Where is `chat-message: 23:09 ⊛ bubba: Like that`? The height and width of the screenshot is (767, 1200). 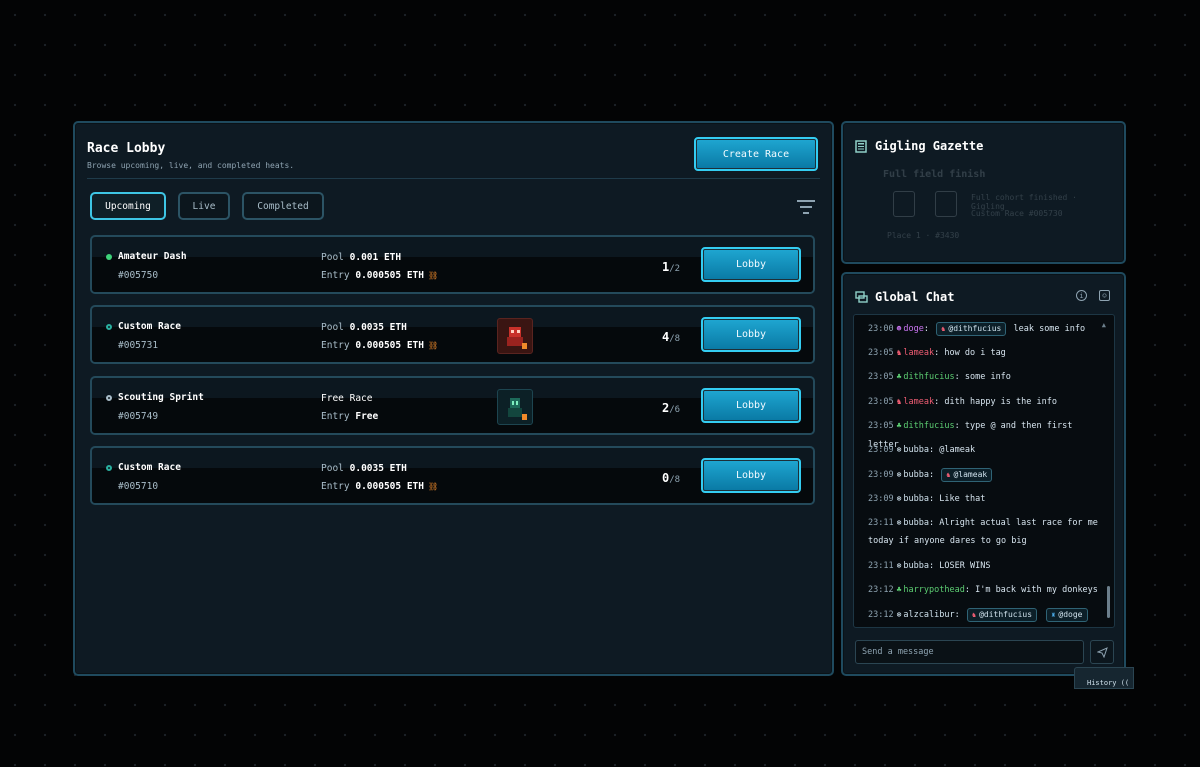
chat-message: 23:09 ⊛ bubba: Like that is located at coordinates (927, 499).